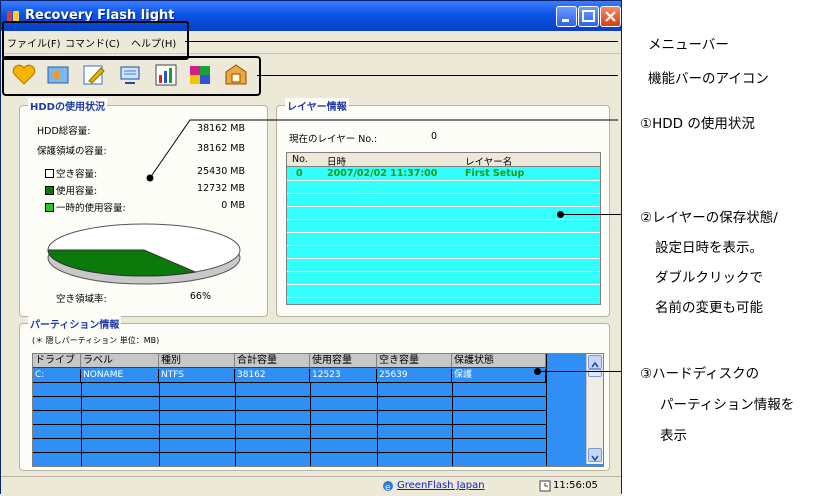  Describe the element at coordinates (414, 361) in the screenshot. I see `pcol-free: 空き容量` at that location.